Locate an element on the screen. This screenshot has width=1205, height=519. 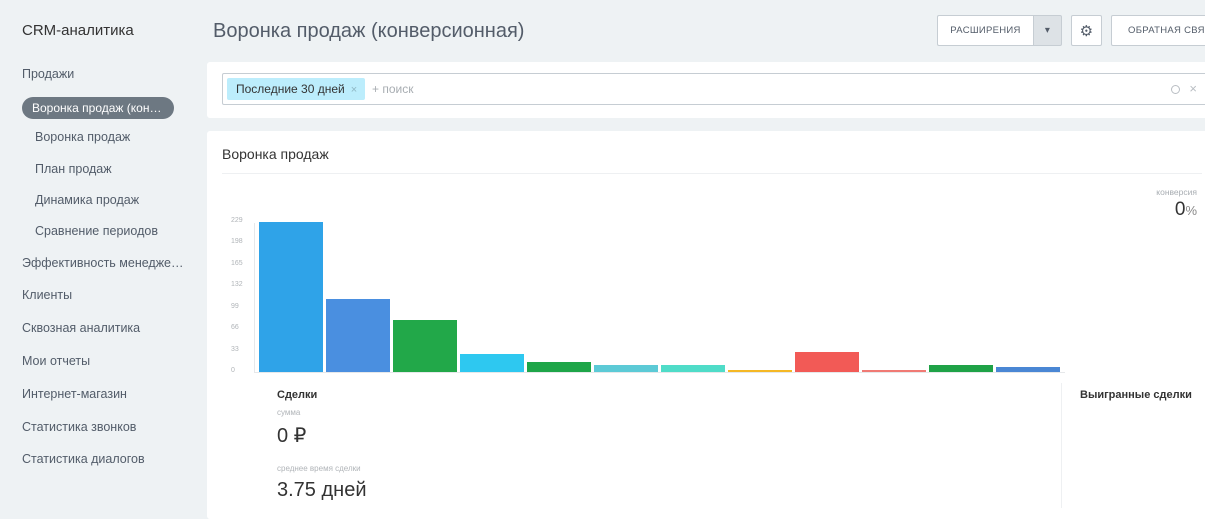
gear-icon: ⚙ is located at coordinates (1086, 31).